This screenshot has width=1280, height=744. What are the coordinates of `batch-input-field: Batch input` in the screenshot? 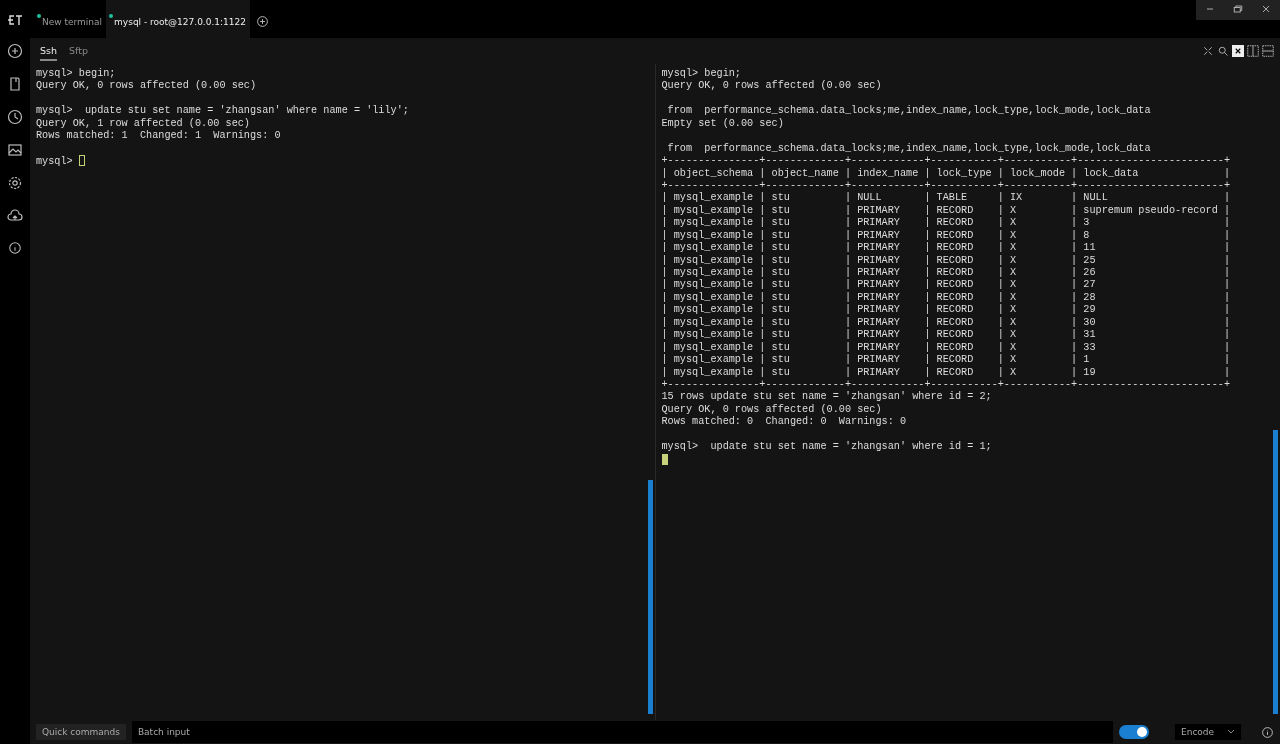 It's located at (622, 732).